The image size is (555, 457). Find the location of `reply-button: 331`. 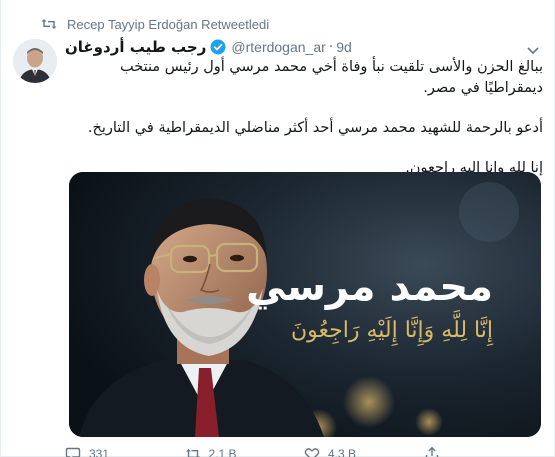

reply-button: 331 is located at coordinates (125, 450).